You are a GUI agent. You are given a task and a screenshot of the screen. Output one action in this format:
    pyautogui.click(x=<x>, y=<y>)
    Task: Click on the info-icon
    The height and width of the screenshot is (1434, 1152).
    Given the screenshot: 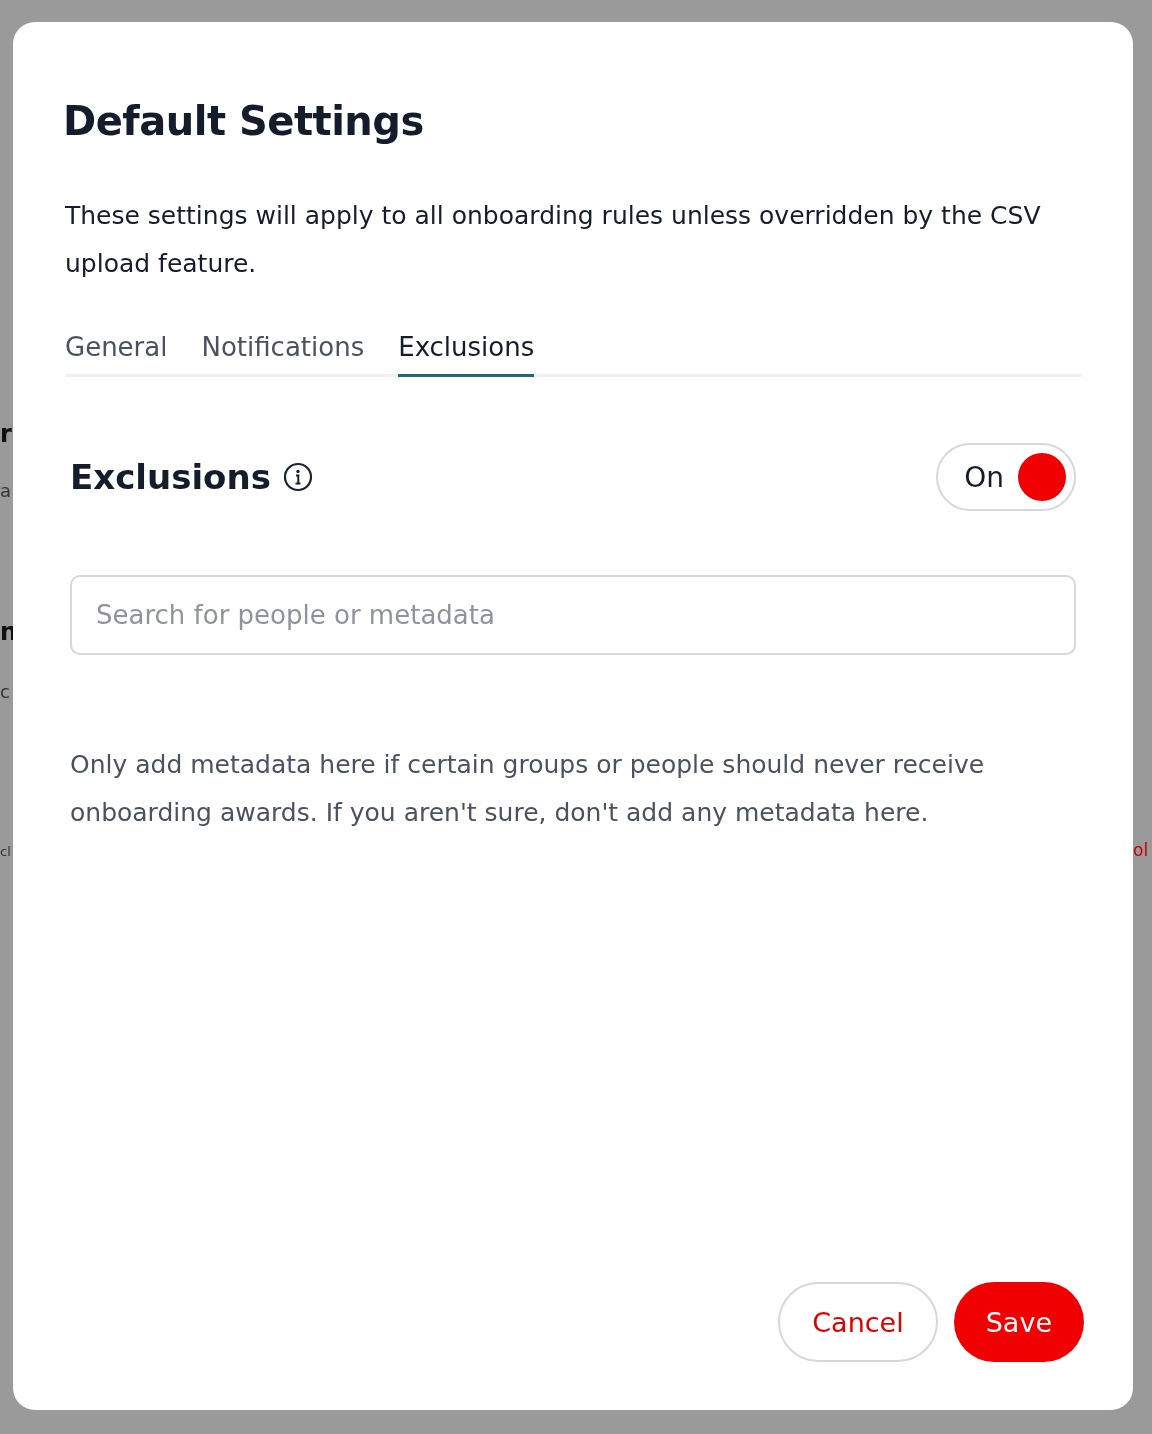 What is the action you would take?
    pyautogui.click(x=297, y=477)
    